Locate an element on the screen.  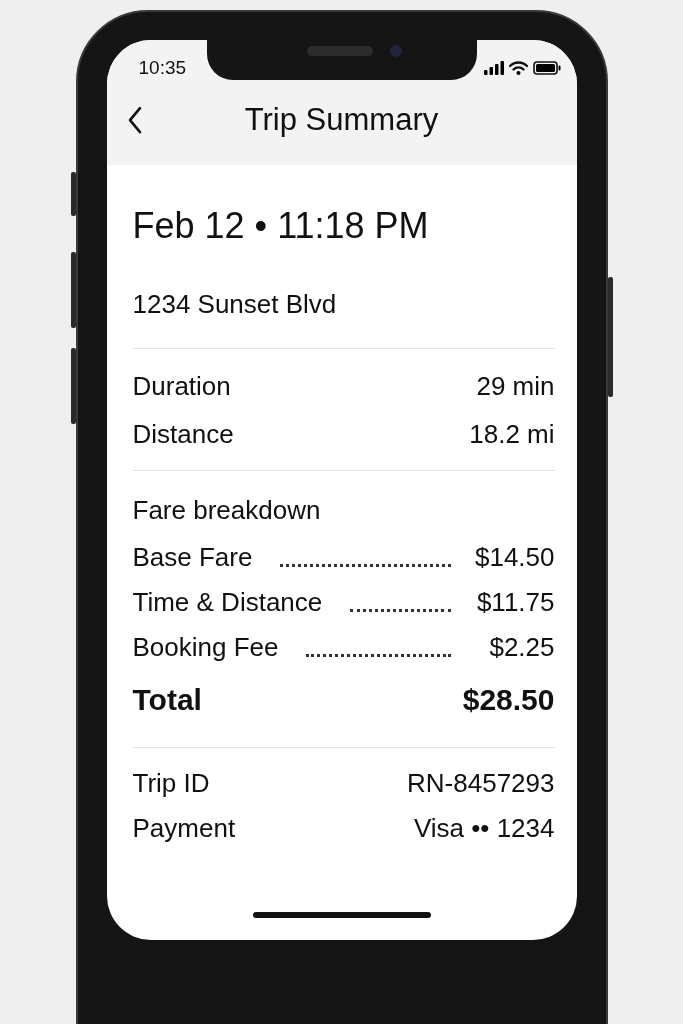
stat-label: Distance is located at coordinates (183, 434).